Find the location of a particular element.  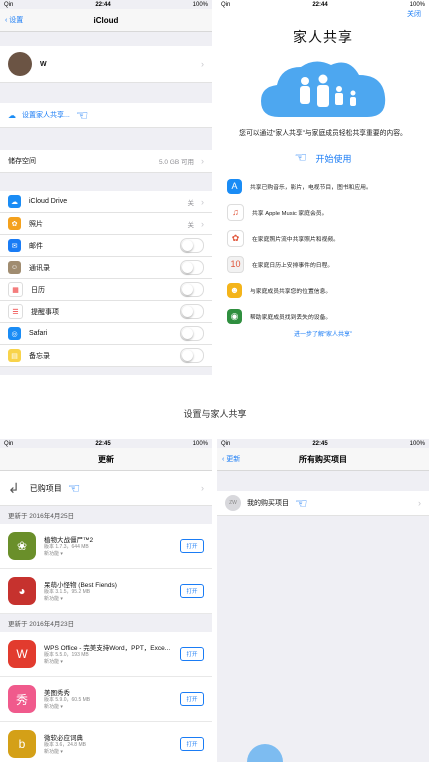

pointing-hand-icon: ☜ is located at coordinates (301, 157).